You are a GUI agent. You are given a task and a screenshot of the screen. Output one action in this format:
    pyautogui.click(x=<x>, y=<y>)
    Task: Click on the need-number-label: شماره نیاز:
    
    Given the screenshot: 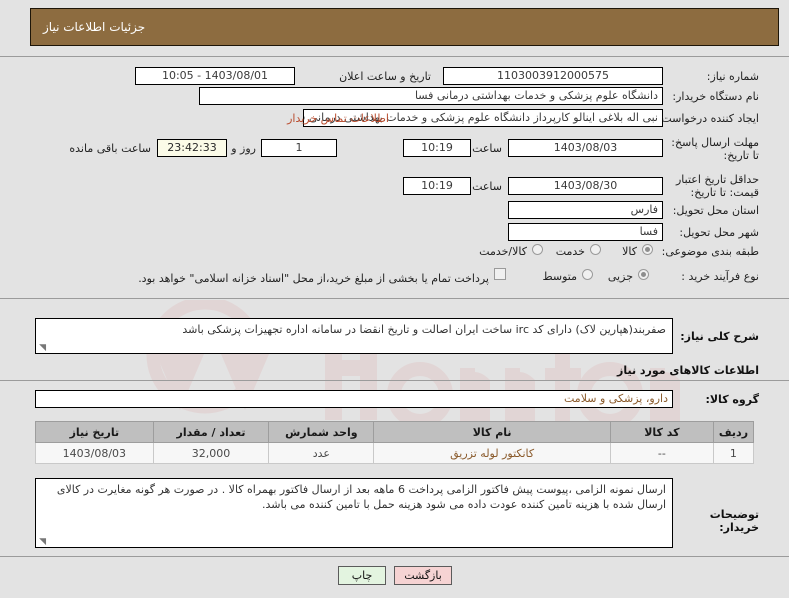 What is the action you would take?
    pyautogui.click(x=732, y=76)
    